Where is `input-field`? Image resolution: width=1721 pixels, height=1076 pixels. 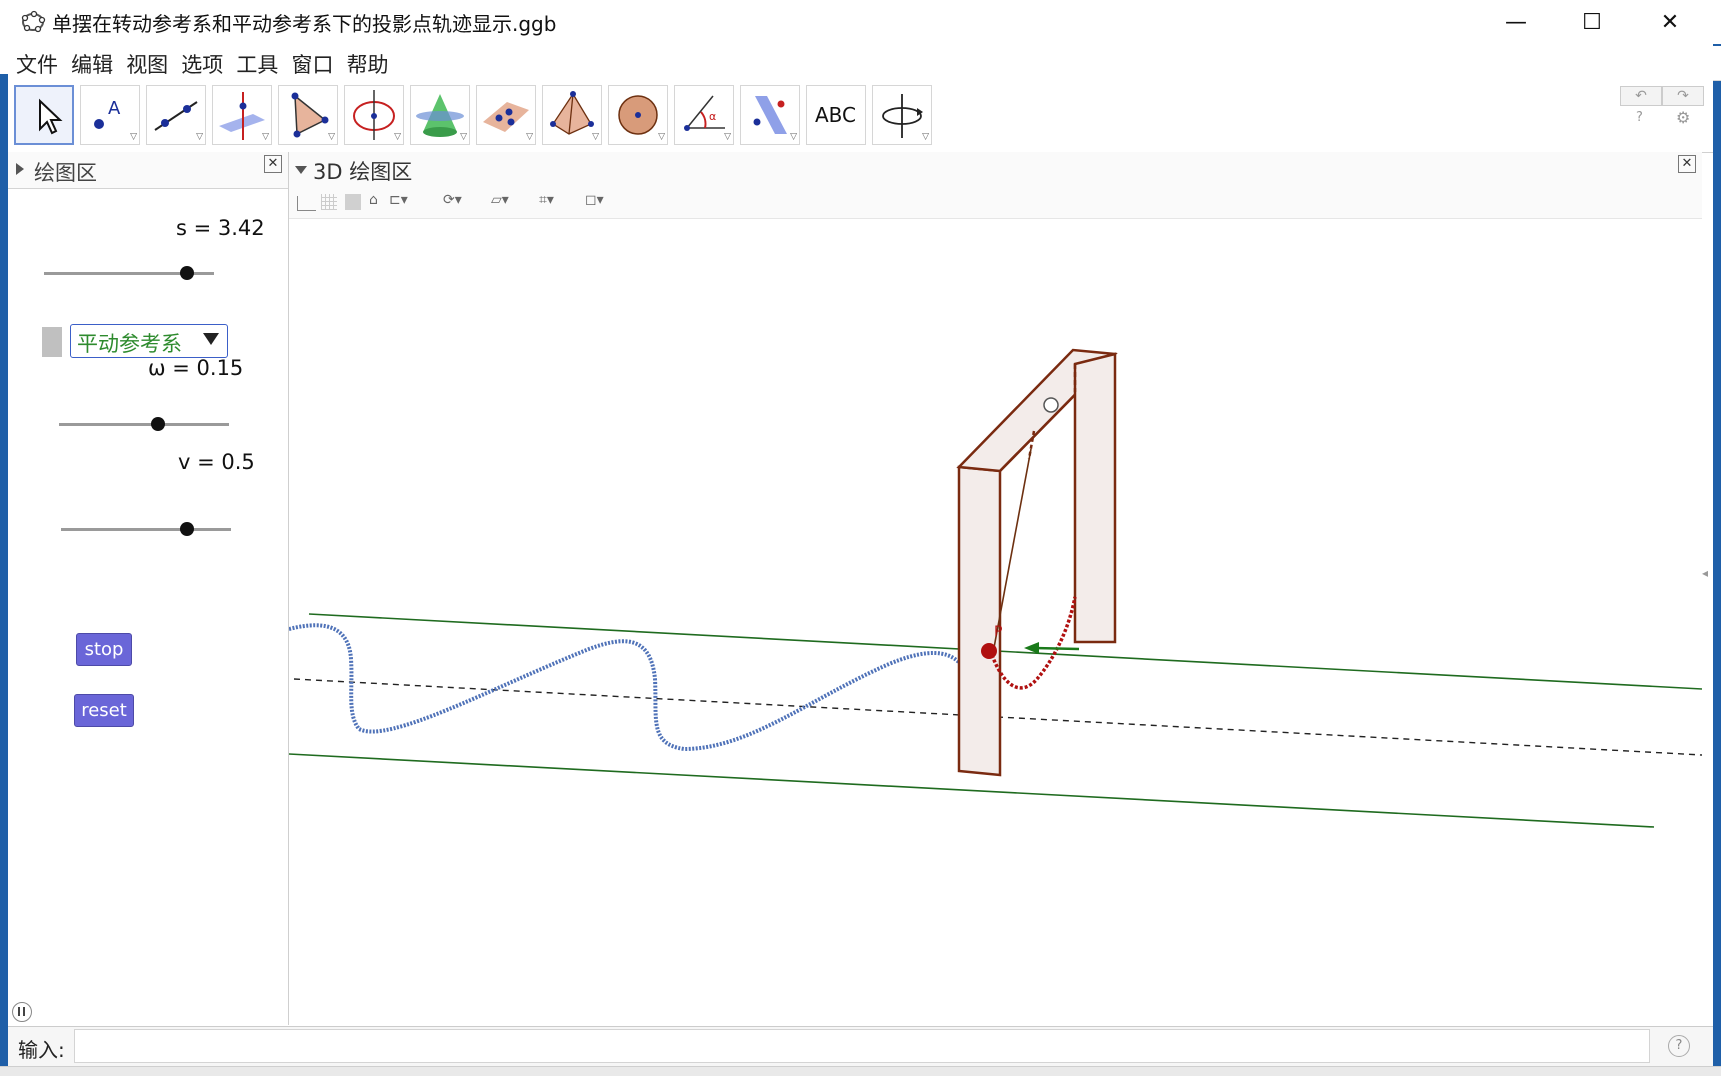
input-field is located at coordinates (862, 1046).